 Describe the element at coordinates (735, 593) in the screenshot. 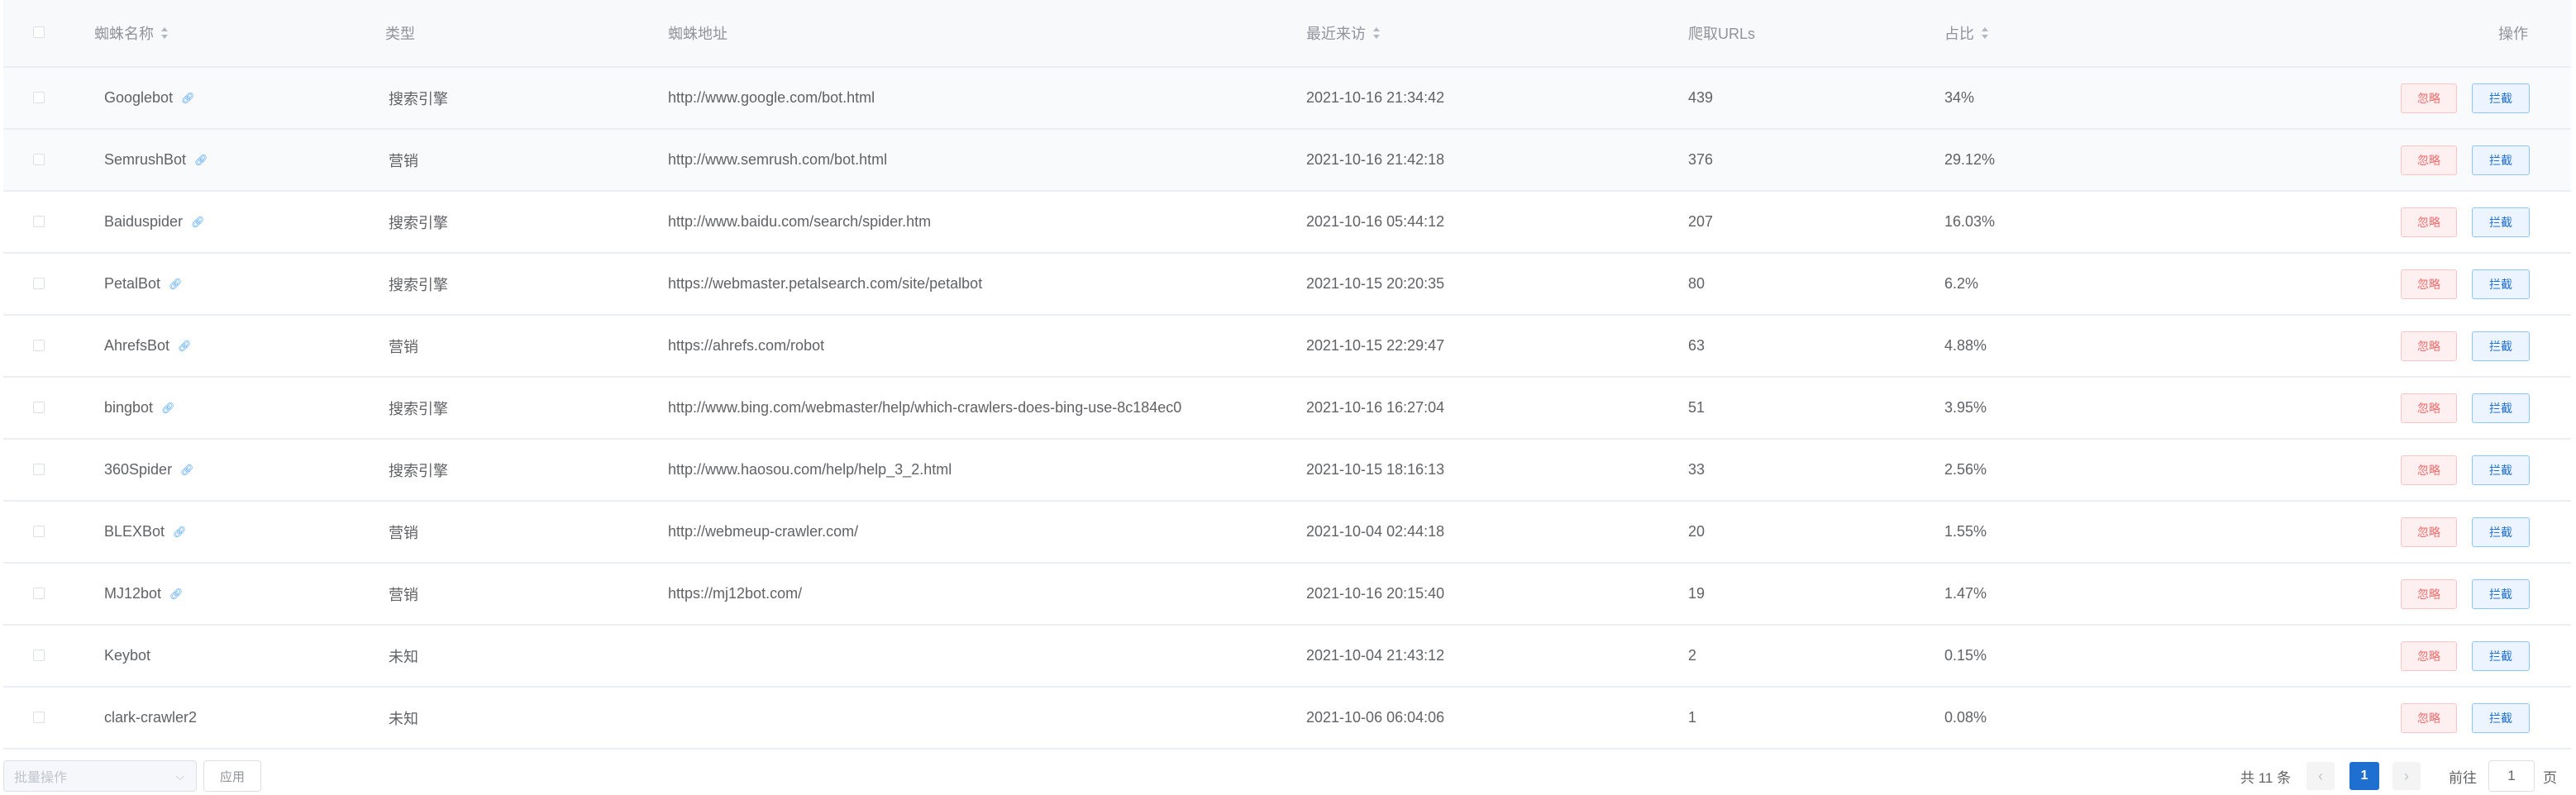

I see `spider-address: https://mj12bot.com/` at that location.